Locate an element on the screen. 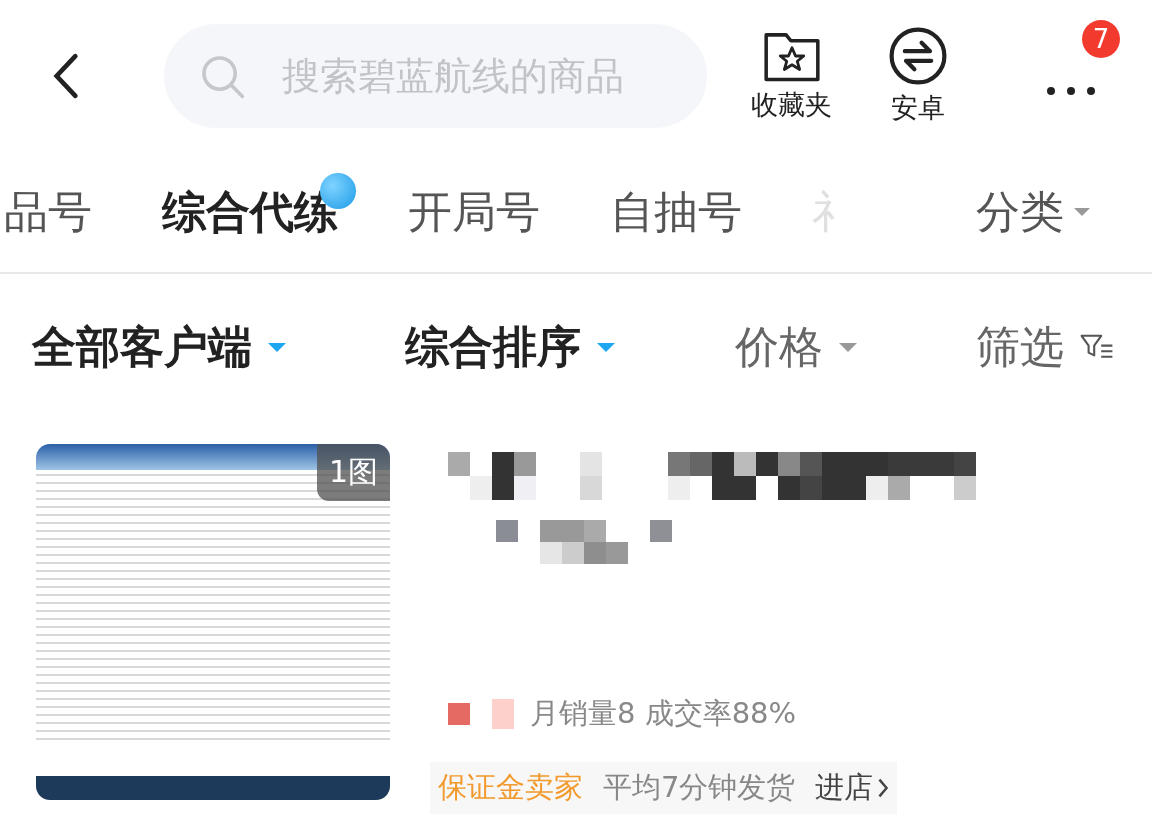  image-count-badge: 1图 is located at coordinates (353, 472).